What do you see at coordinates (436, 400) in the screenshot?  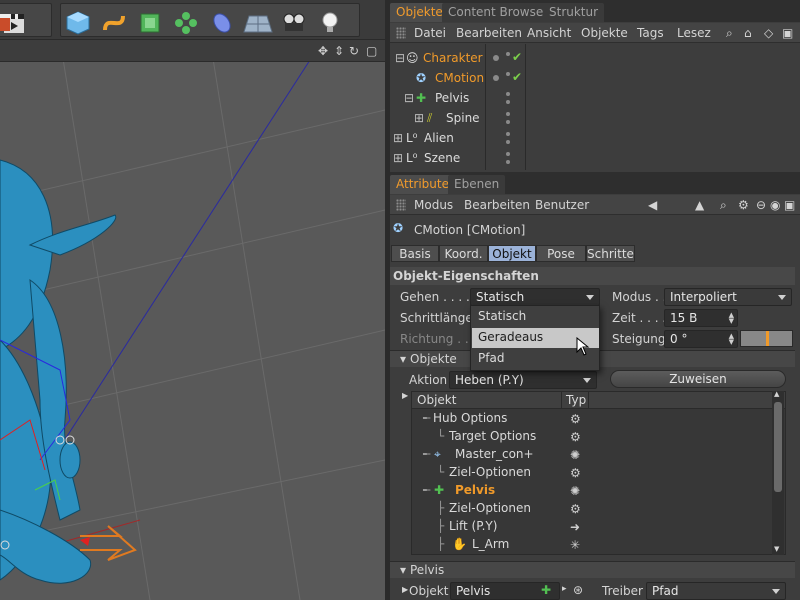 I see `column-objekt: Objekt` at bounding box center [436, 400].